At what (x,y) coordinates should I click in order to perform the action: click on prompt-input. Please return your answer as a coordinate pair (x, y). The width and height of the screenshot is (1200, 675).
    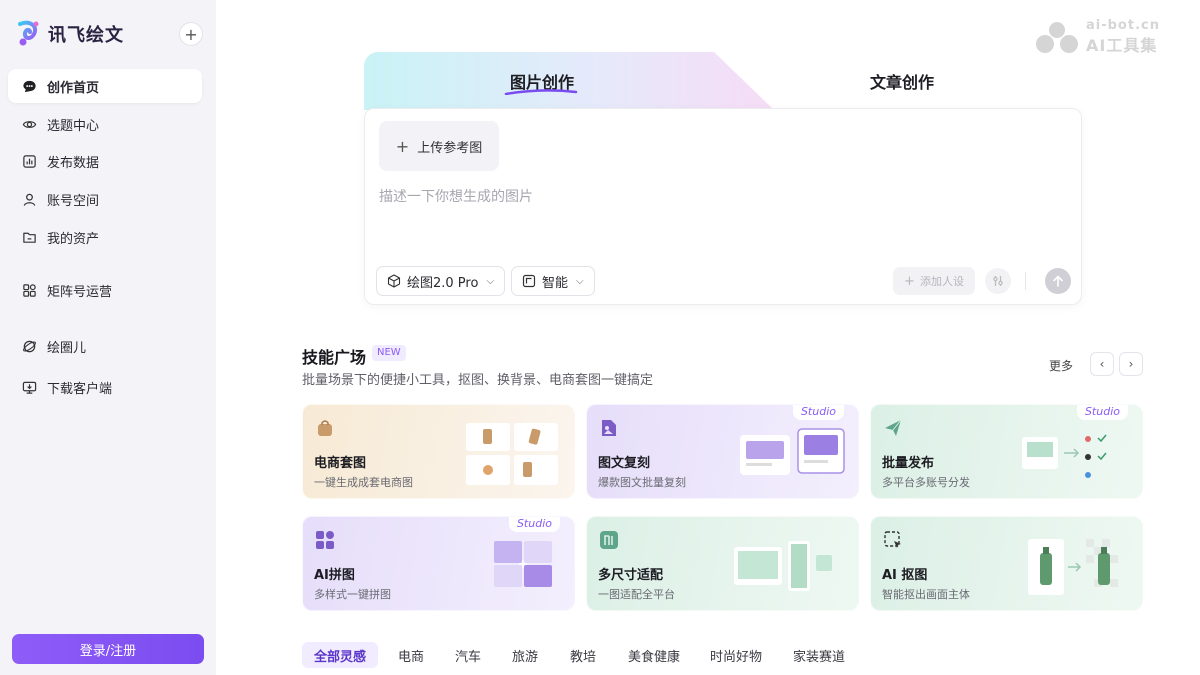
    Looking at the image, I should click on (719, 197).